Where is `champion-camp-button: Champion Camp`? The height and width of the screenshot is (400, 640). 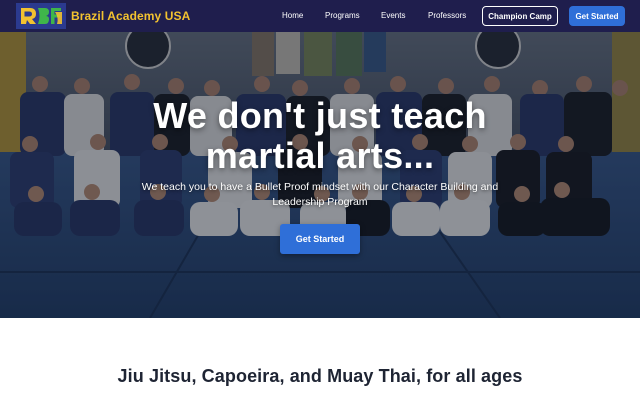
champion-camp-button: Champion Camp is located at coordinates (520, 16).